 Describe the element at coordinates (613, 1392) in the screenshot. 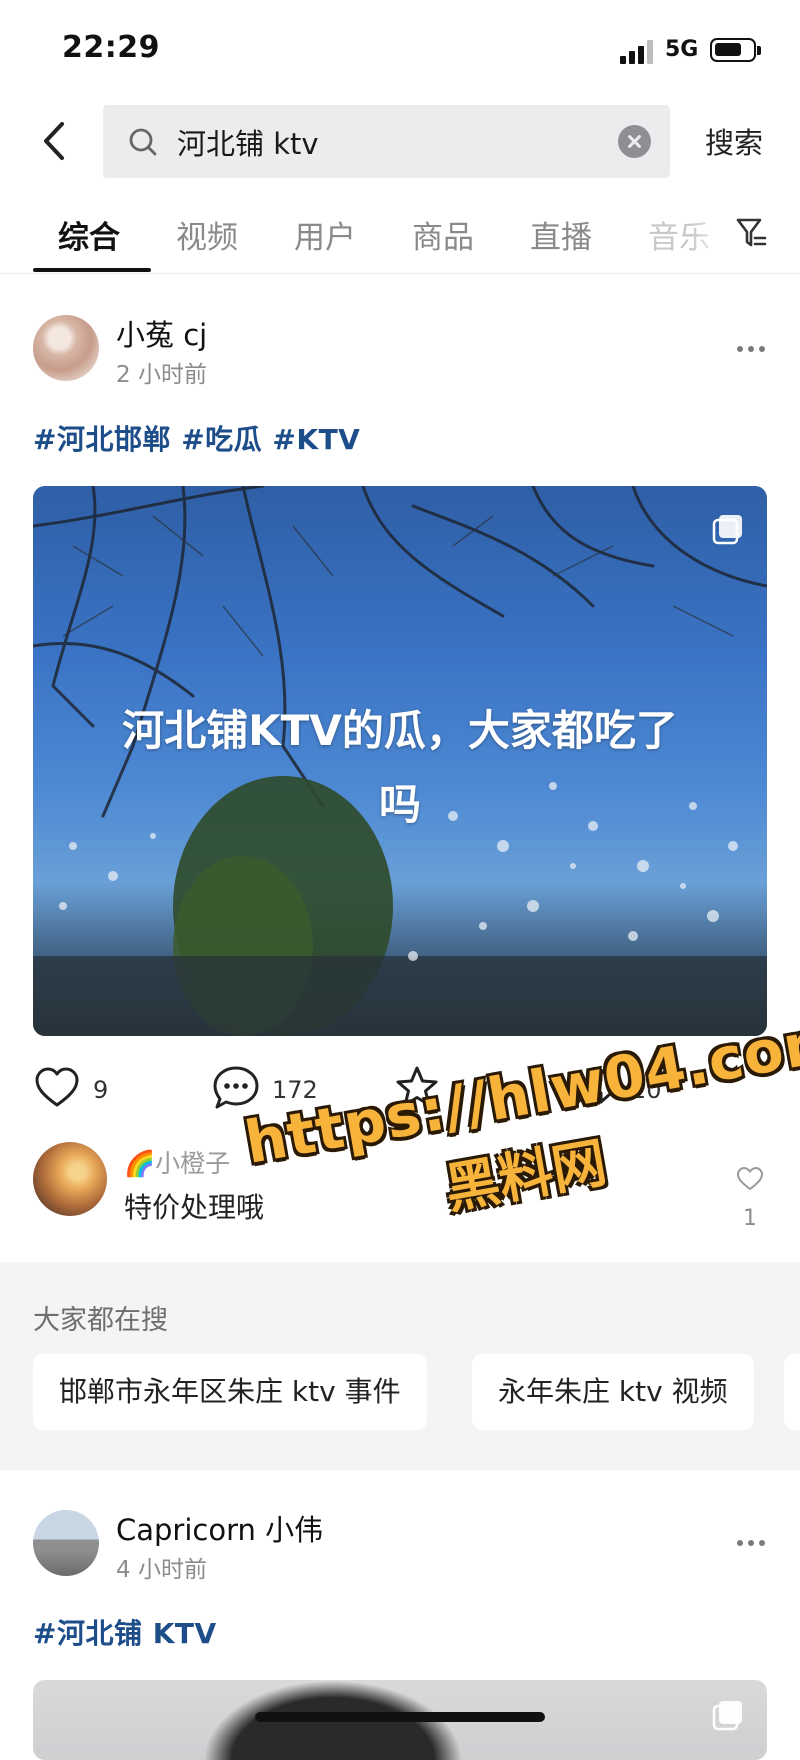

I see `trending-chip: 永年朱庄 ktv 视频` at that location.